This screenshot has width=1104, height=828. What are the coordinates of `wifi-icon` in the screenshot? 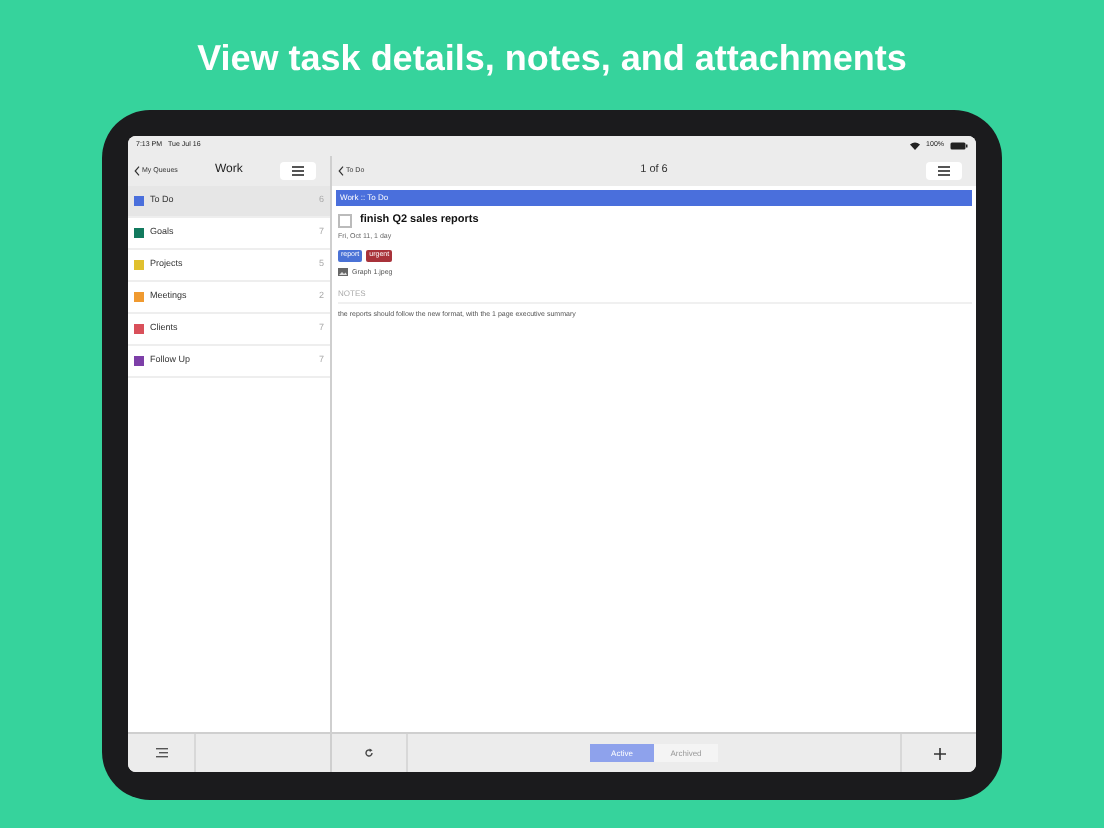 It's located at (915, 146).